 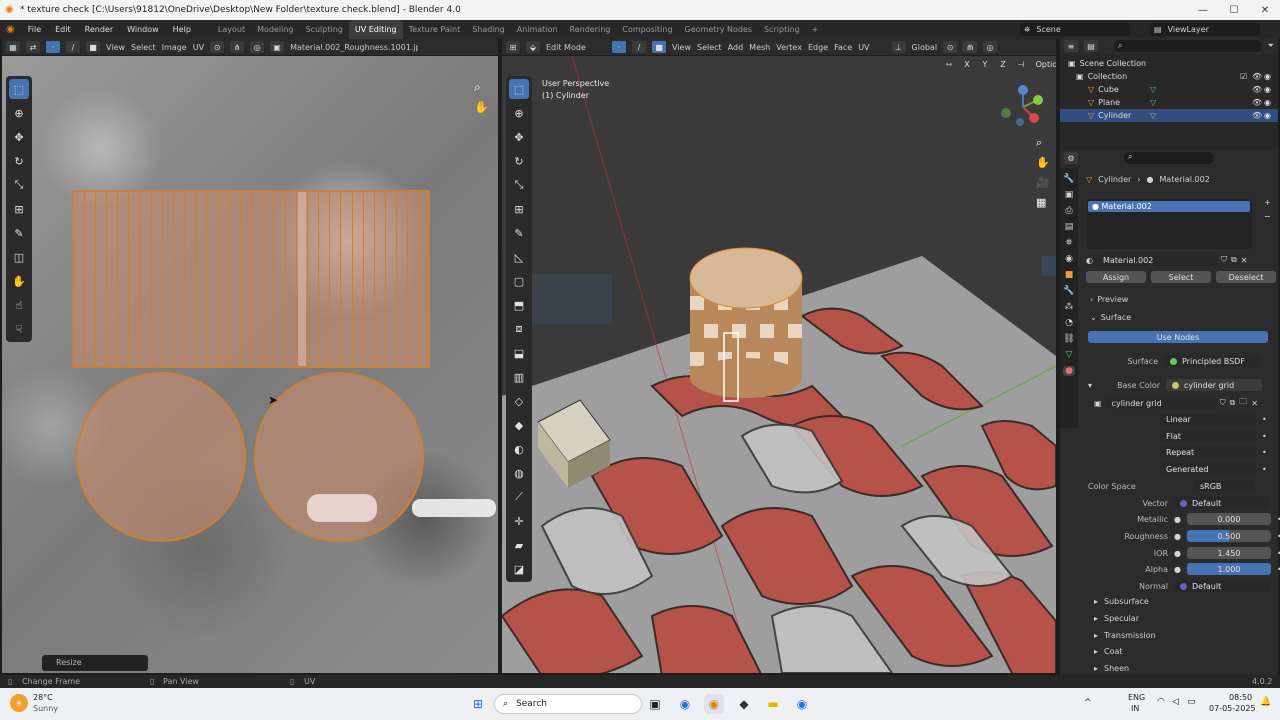 What do you see at coordinates (709, 47) in the screenshot?
I see `vp-menu-select: Select` at bounding box center [709, 47].